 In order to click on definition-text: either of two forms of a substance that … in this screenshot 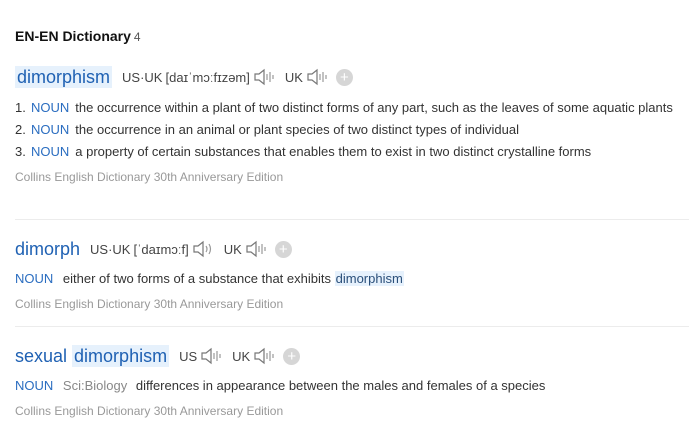, I will do `click(196, 278)`.